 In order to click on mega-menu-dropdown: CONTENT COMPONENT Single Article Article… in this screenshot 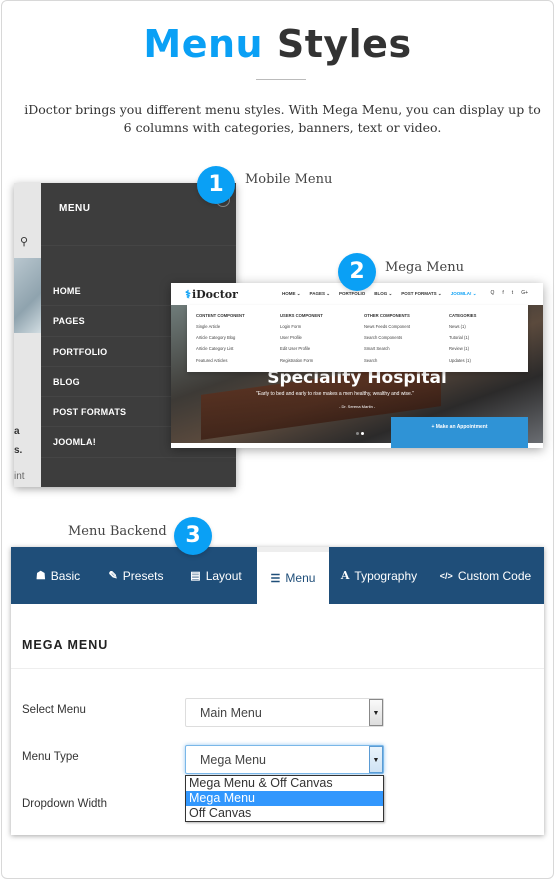, I will do `click(357, 338)`.